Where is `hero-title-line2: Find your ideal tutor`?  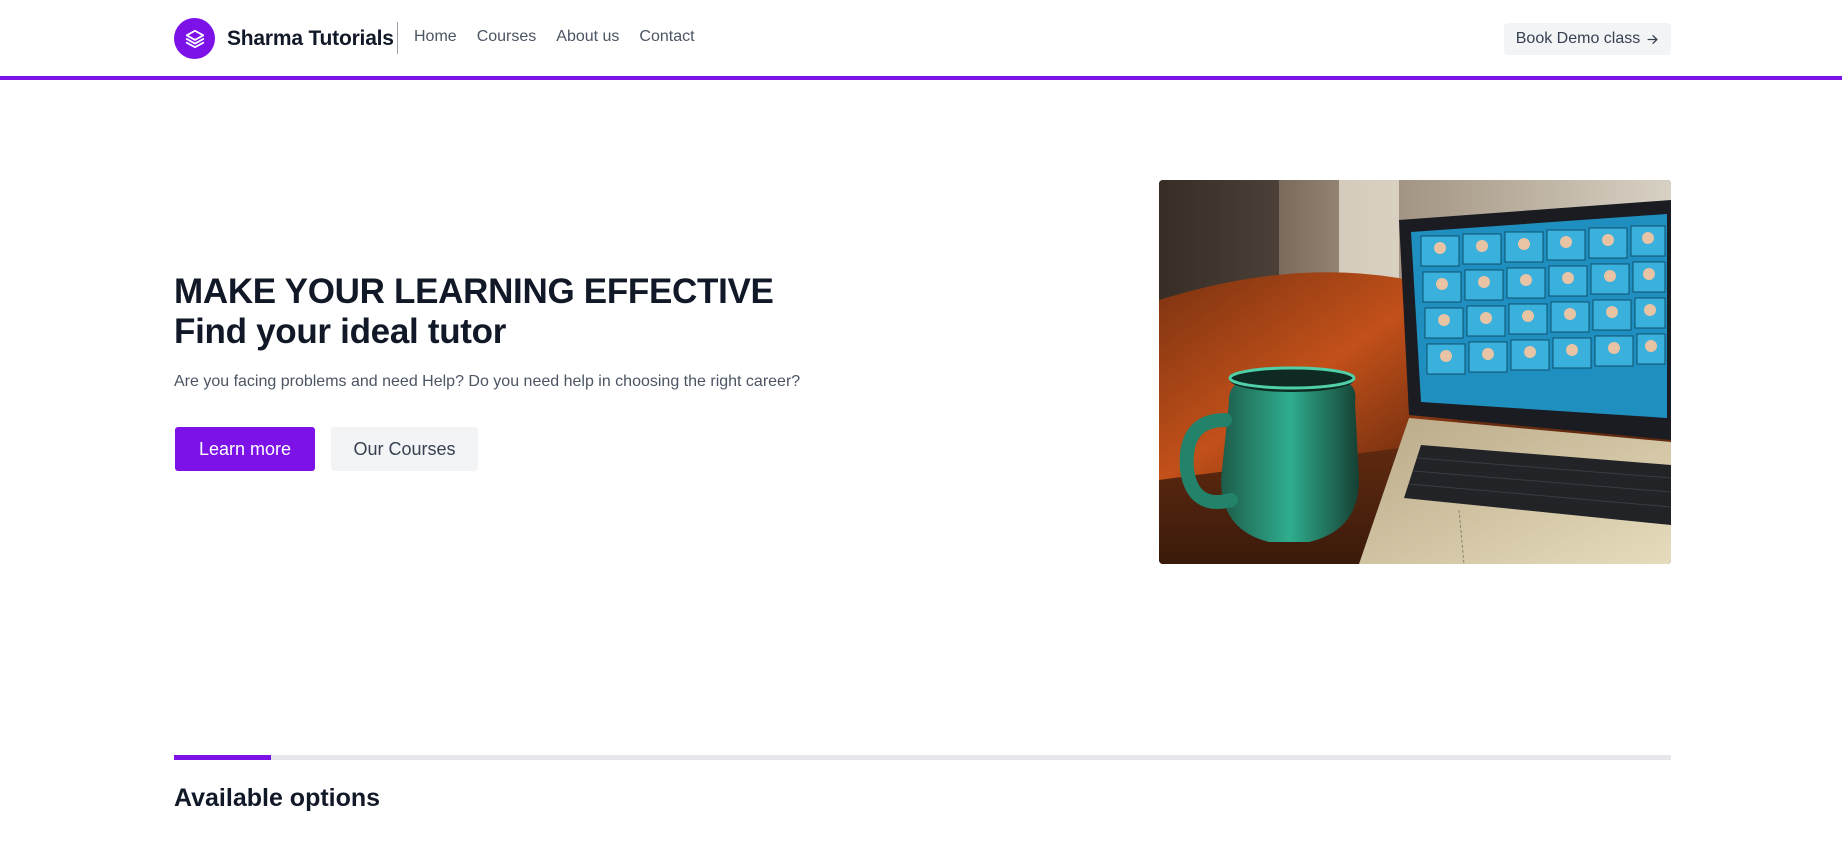 hero-title-line2: Find your ideal tutor is located at coordinates (340, 331).